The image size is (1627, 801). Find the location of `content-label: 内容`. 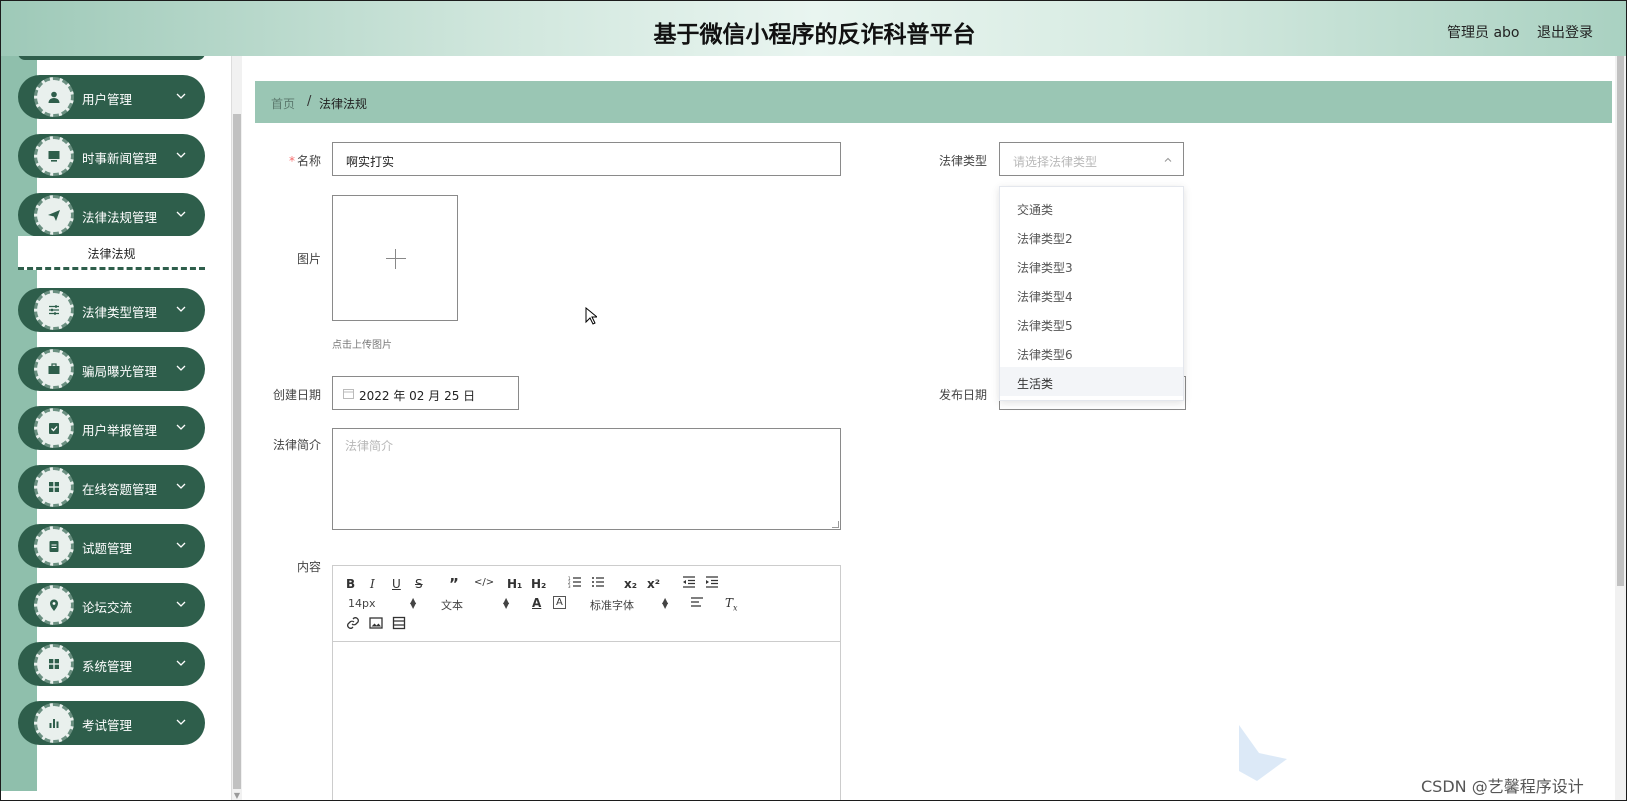

content-label: 内容 is located at coordinates (308, 567).